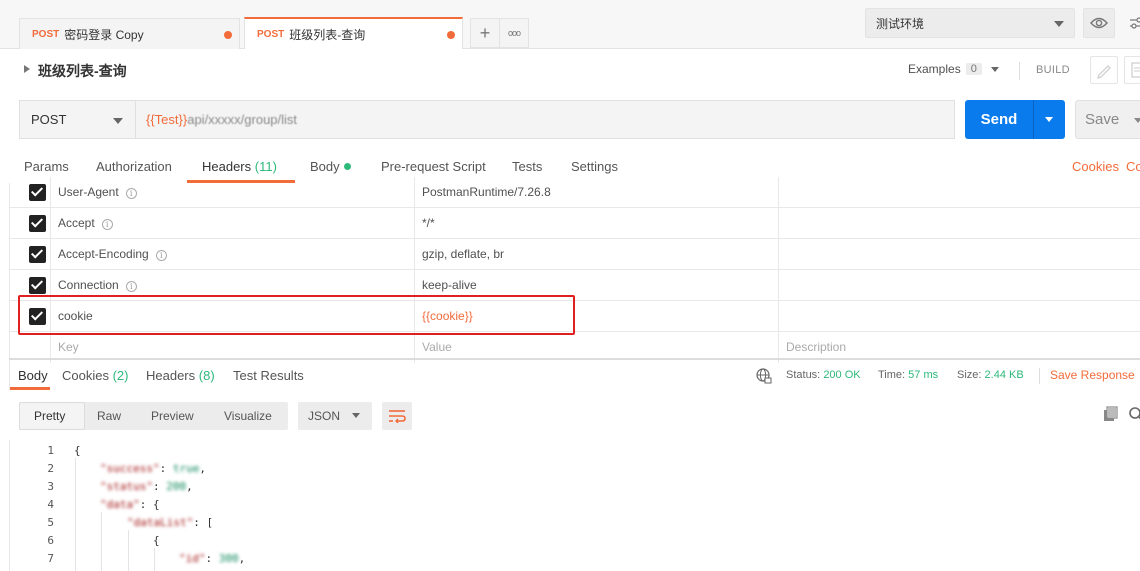  What do you see at coordinates (449, 285) in the screenshot?
I see `header-value: keep-alive` at bounding box center [449, 285].